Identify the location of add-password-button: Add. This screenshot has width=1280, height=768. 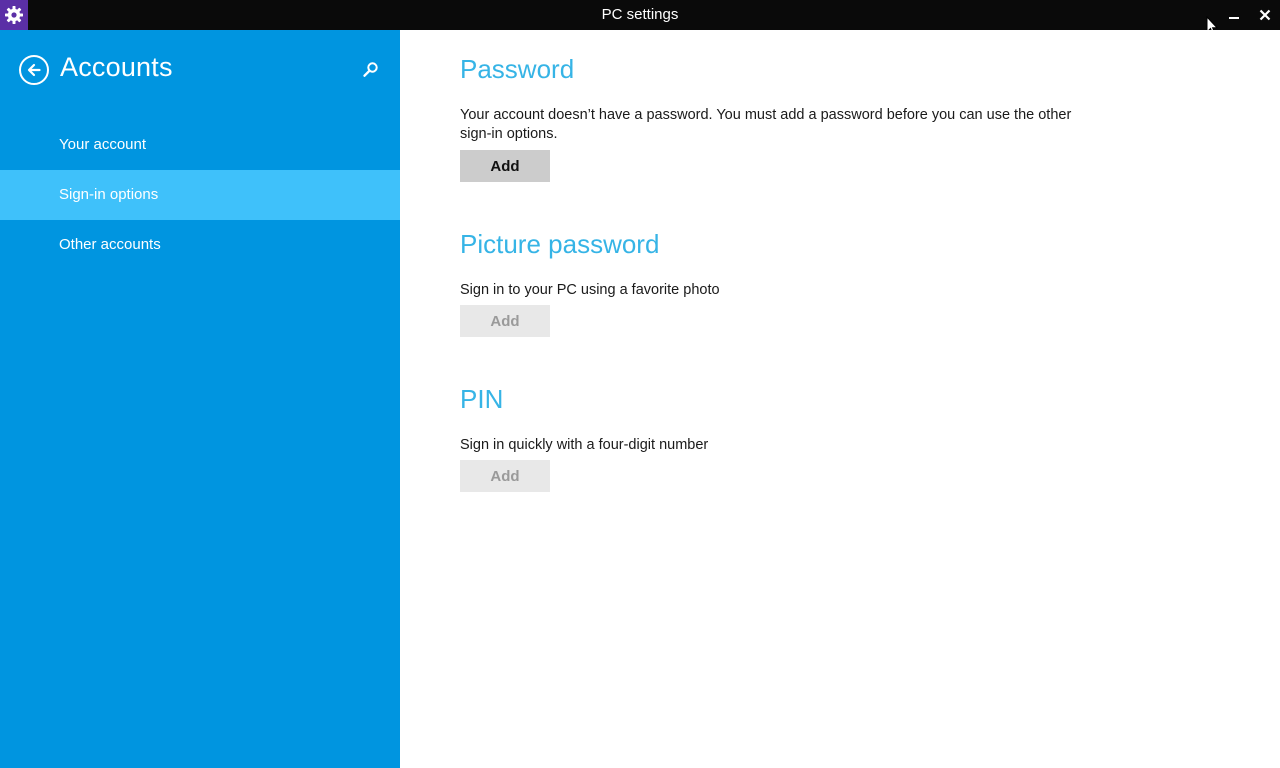
(505, 166).